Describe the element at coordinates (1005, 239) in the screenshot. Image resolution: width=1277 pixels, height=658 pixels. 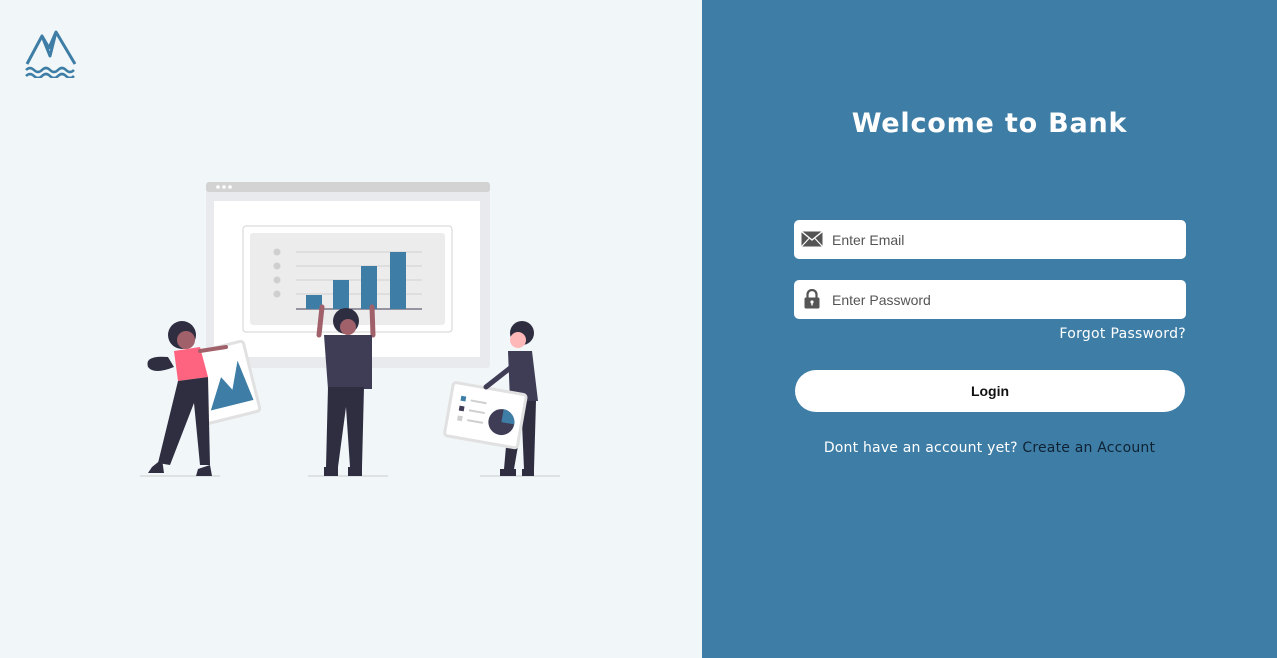
I see `email-input` at that location.